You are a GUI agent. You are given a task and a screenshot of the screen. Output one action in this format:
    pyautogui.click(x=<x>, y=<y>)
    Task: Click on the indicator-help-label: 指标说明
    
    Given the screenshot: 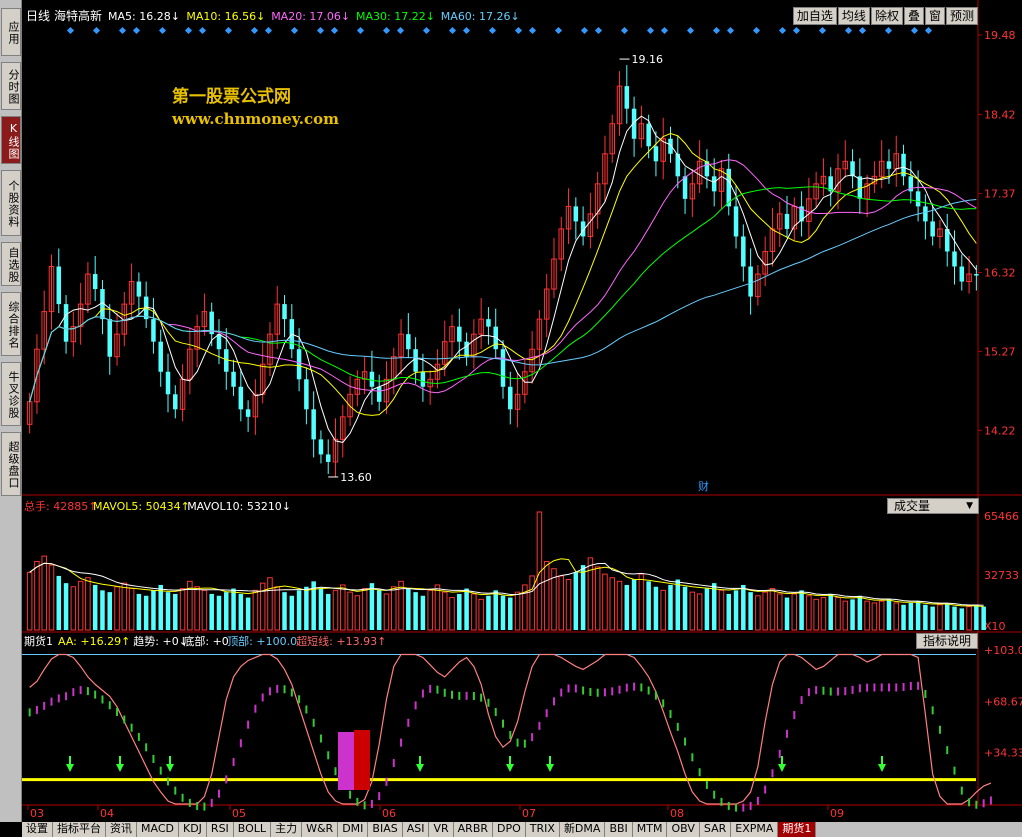 What is the action you would take?
    pyautogui.click(x=947, y=641)
    